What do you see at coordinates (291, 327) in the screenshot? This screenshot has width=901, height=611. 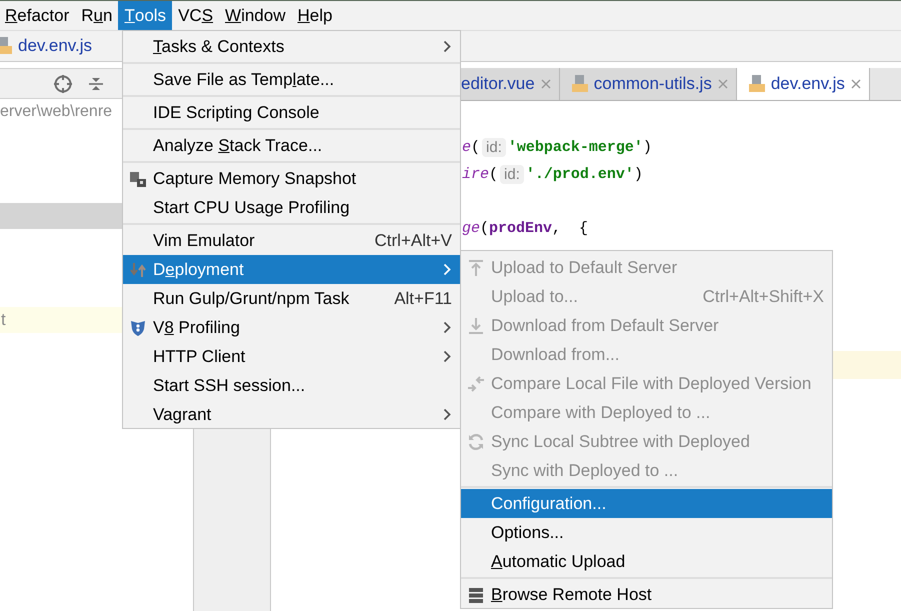 I see `menu-item: V8 Profiling` at bounding box center [291, 327].